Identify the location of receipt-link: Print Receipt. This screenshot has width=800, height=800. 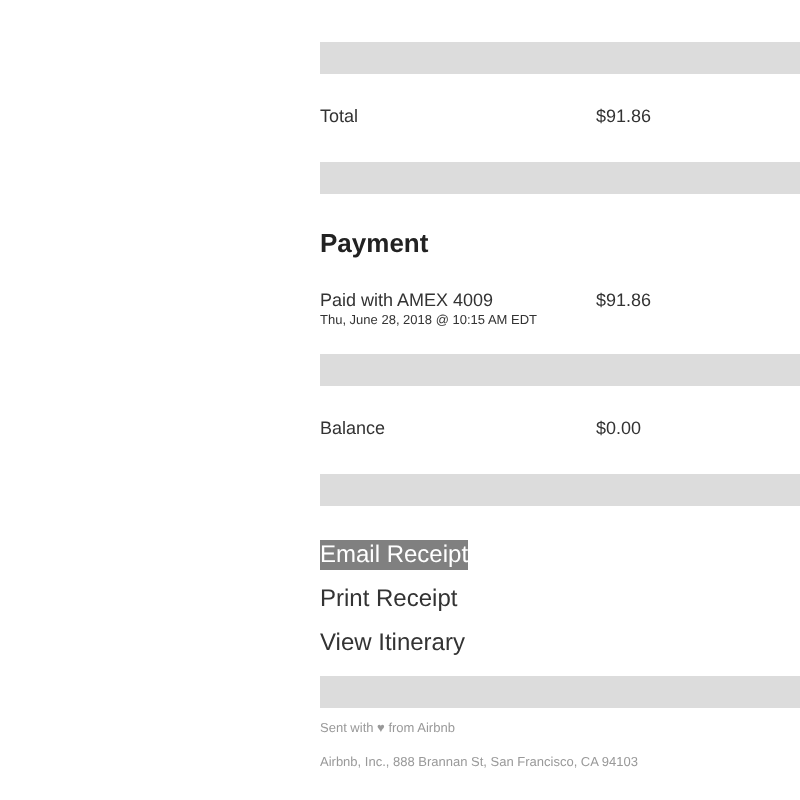
(389, 599).